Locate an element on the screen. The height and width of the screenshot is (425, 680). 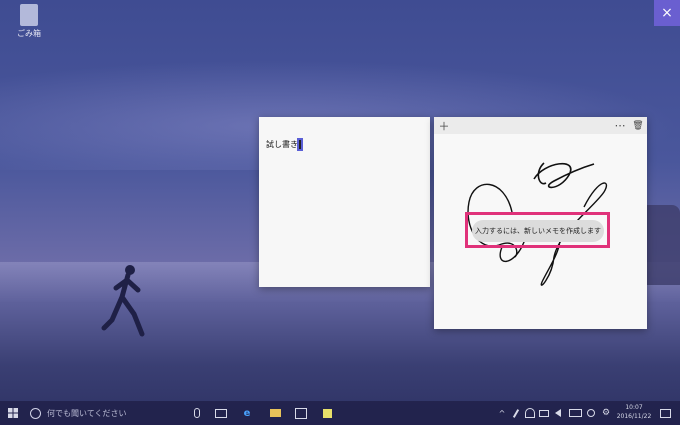
note-text-content: 試し書き is located at coordinates (282, 144).